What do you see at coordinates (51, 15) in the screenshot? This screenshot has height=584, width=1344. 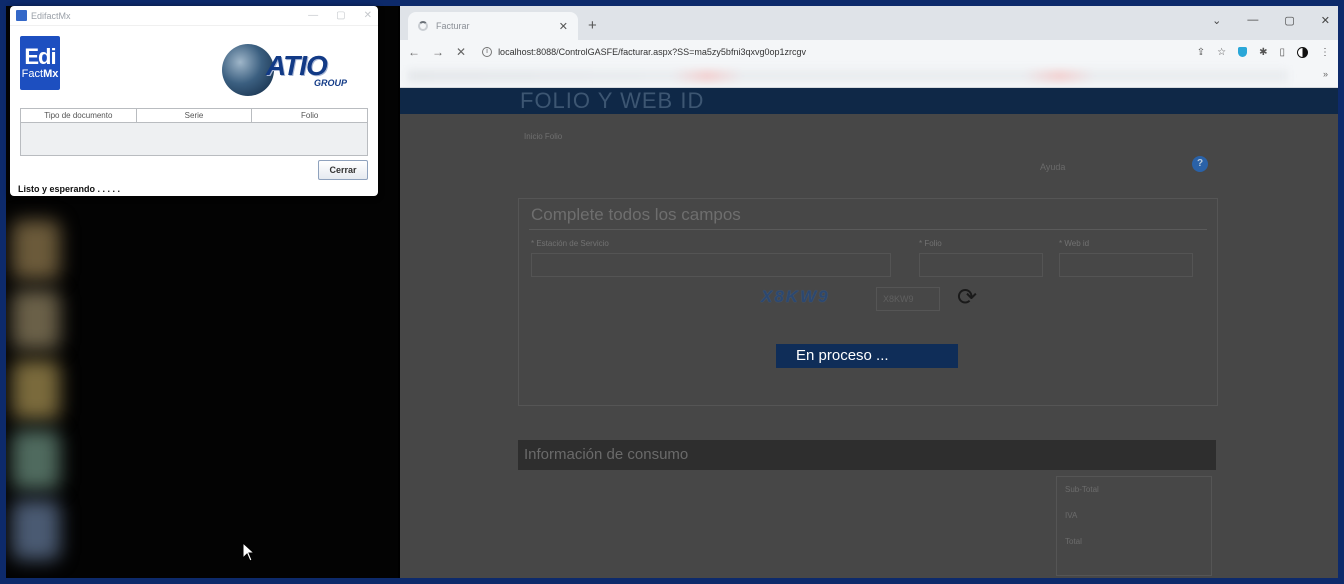 I see `edi-title: EdifactMx` at bounding box center [51, 15].